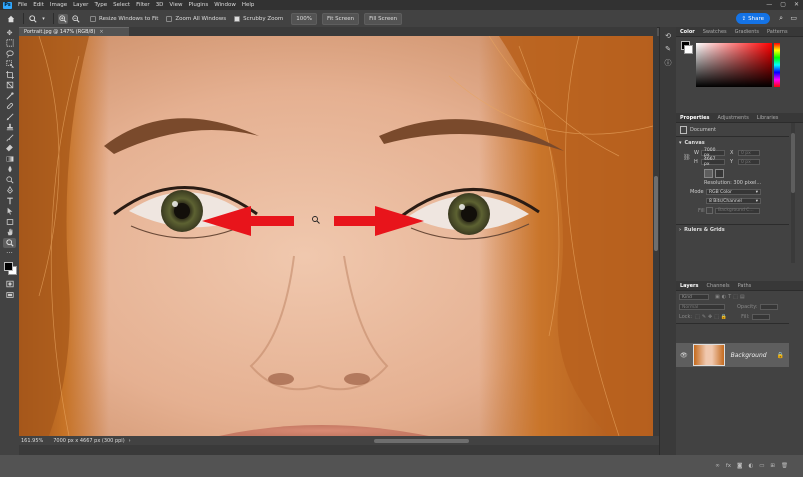 Image resolution: width=803 pixels, height=477 pixels. I want to click on layer-row-background: 👁 Background 🔒, so click(732, 355).